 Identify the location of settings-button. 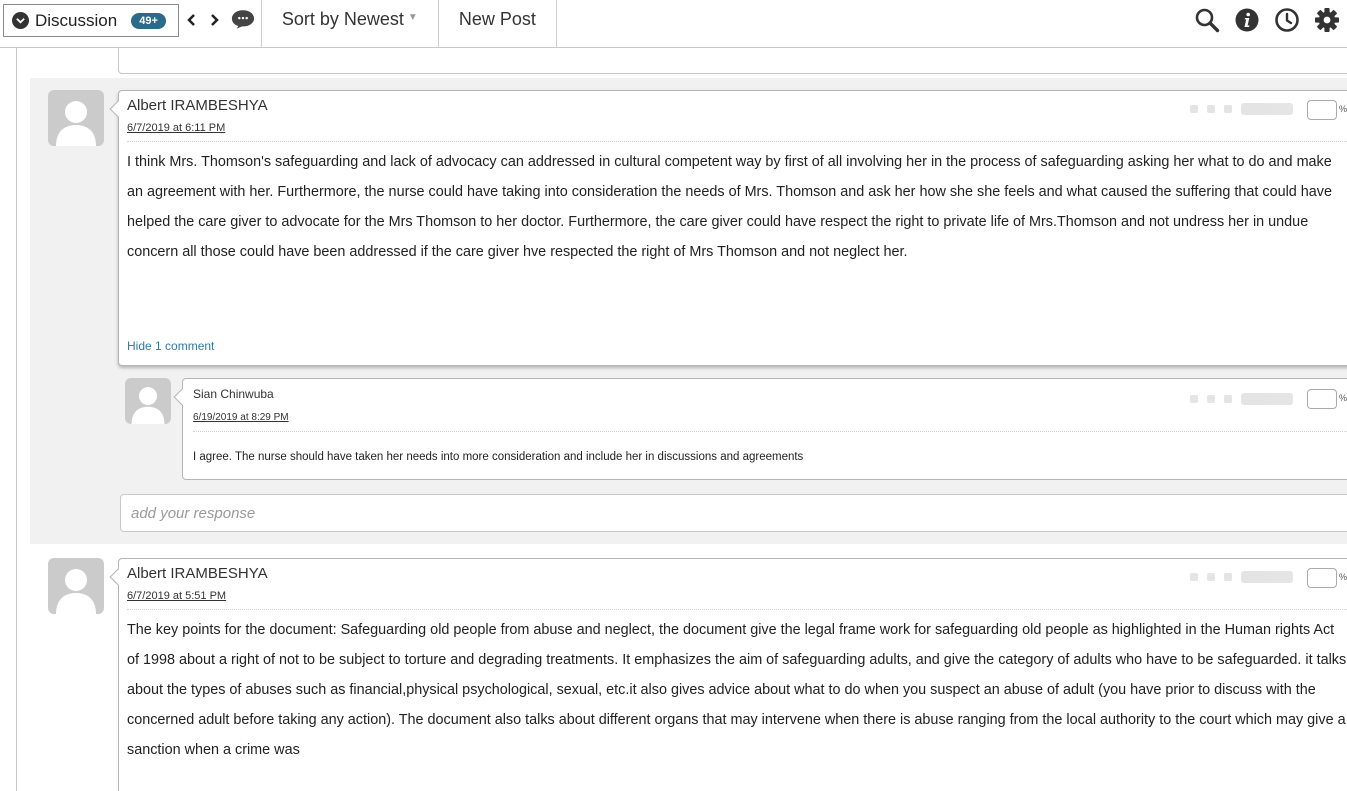
(1327, 23).